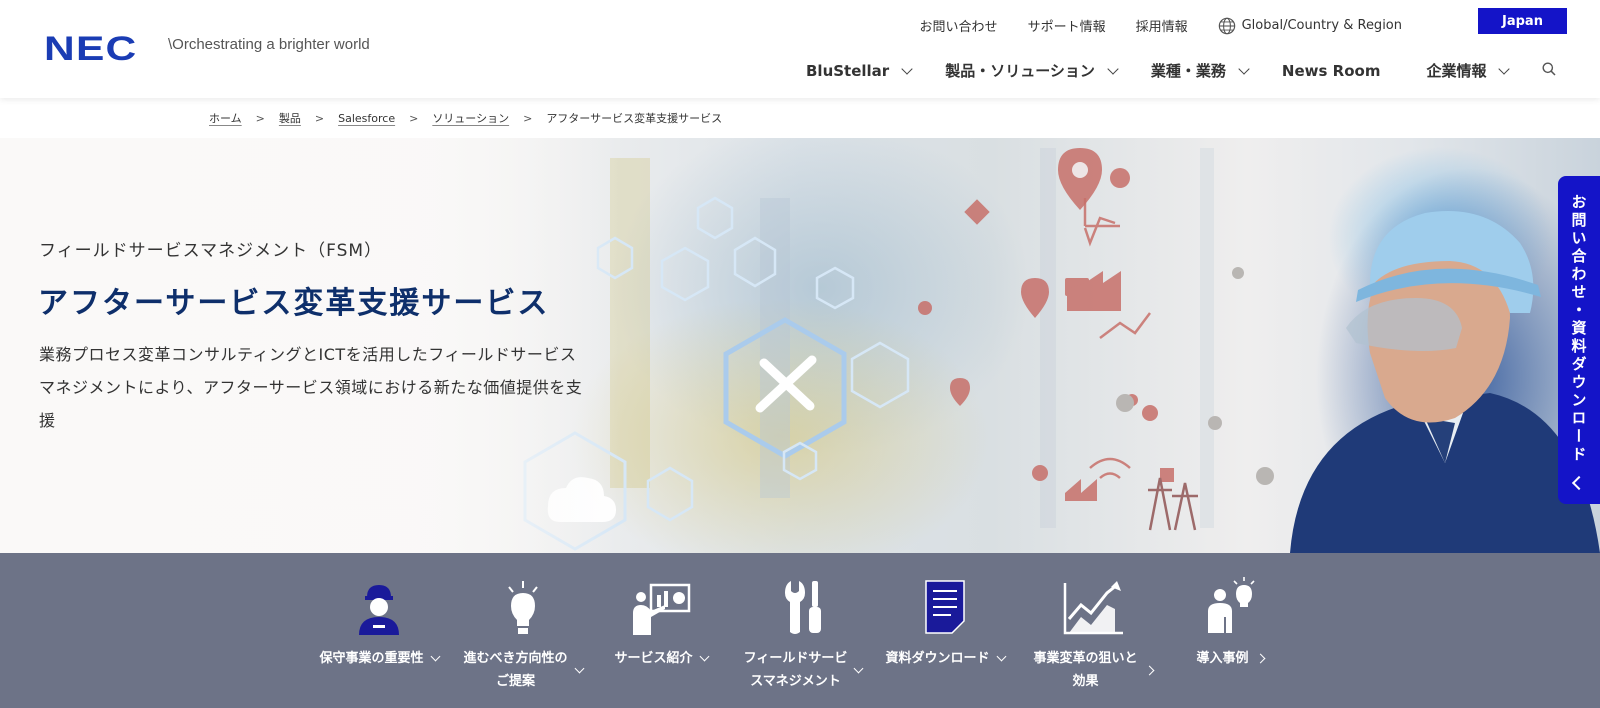 Image resolution: width=1600 pixels, height=708 pixels. What do you see at coordinates (959, 25) in the screenshot?
I see `contact-link: お問い合わせ` at bounding box center [959, 25].